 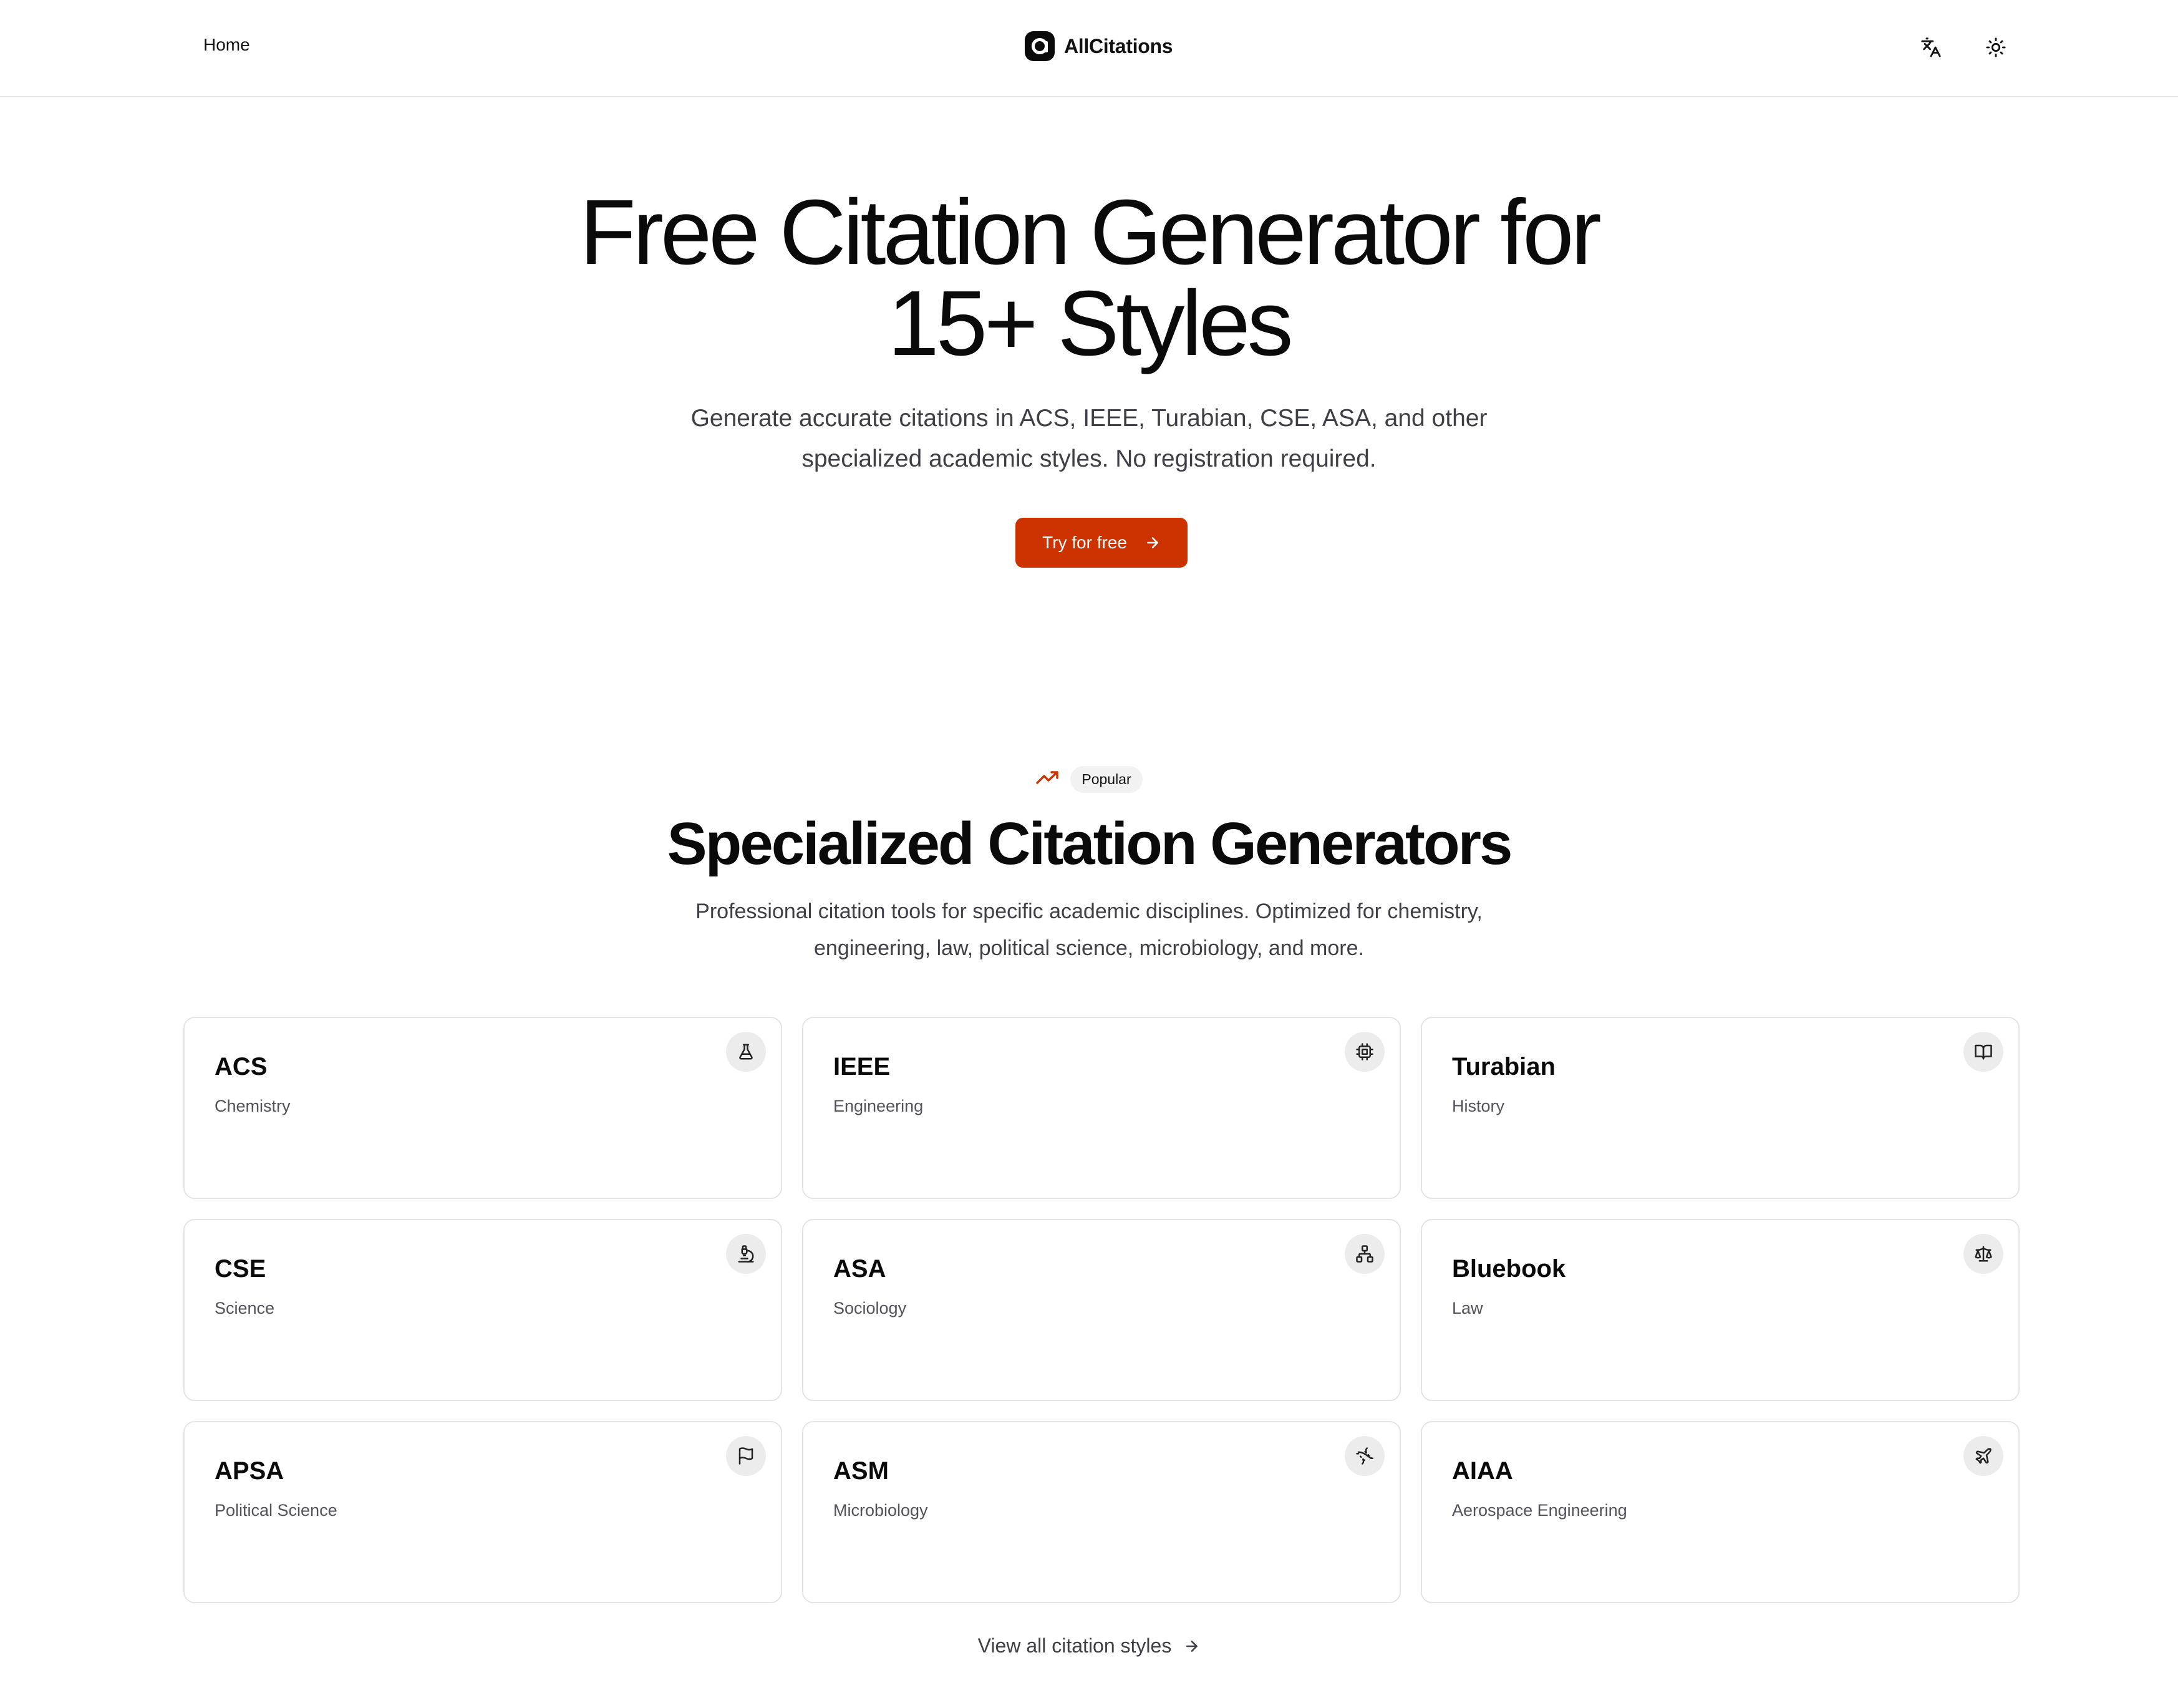 I want to click on brand: AllCitations, so click(x=1098, y=46).